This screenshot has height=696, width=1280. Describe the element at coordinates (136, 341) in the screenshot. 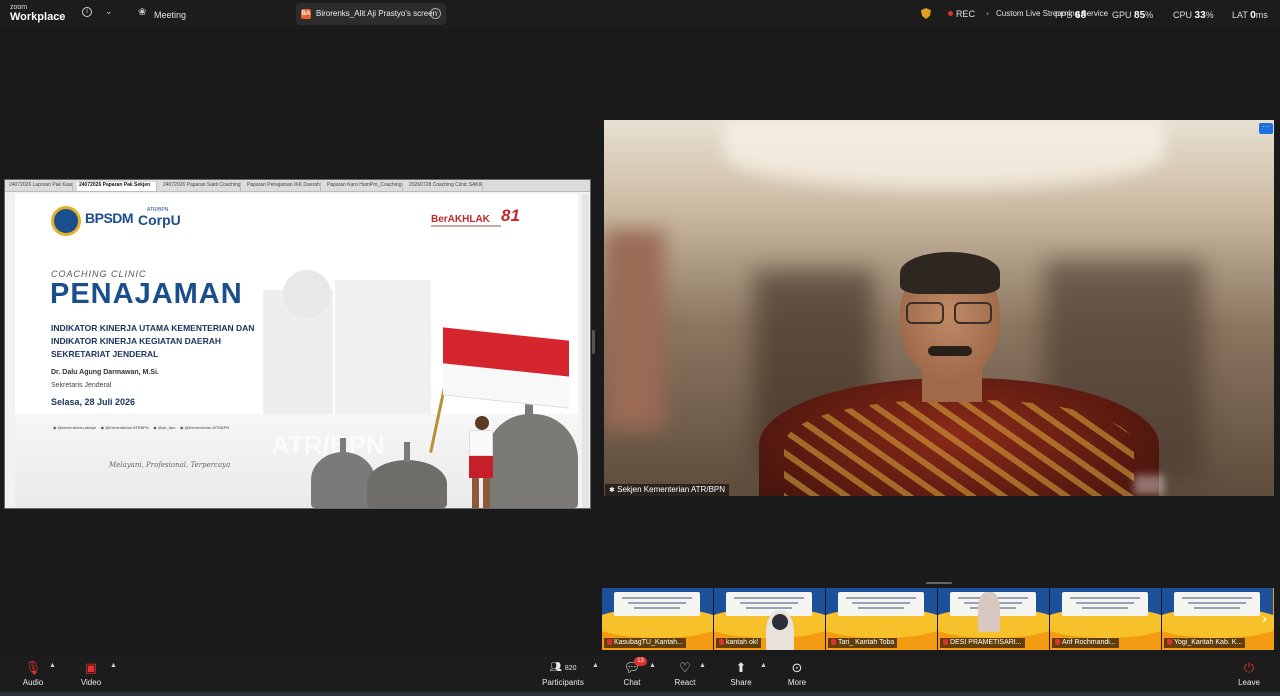

I see `slide-subtitle-line: INDIKATOR KINERJA KEGIATAN DAERAH` at that location.